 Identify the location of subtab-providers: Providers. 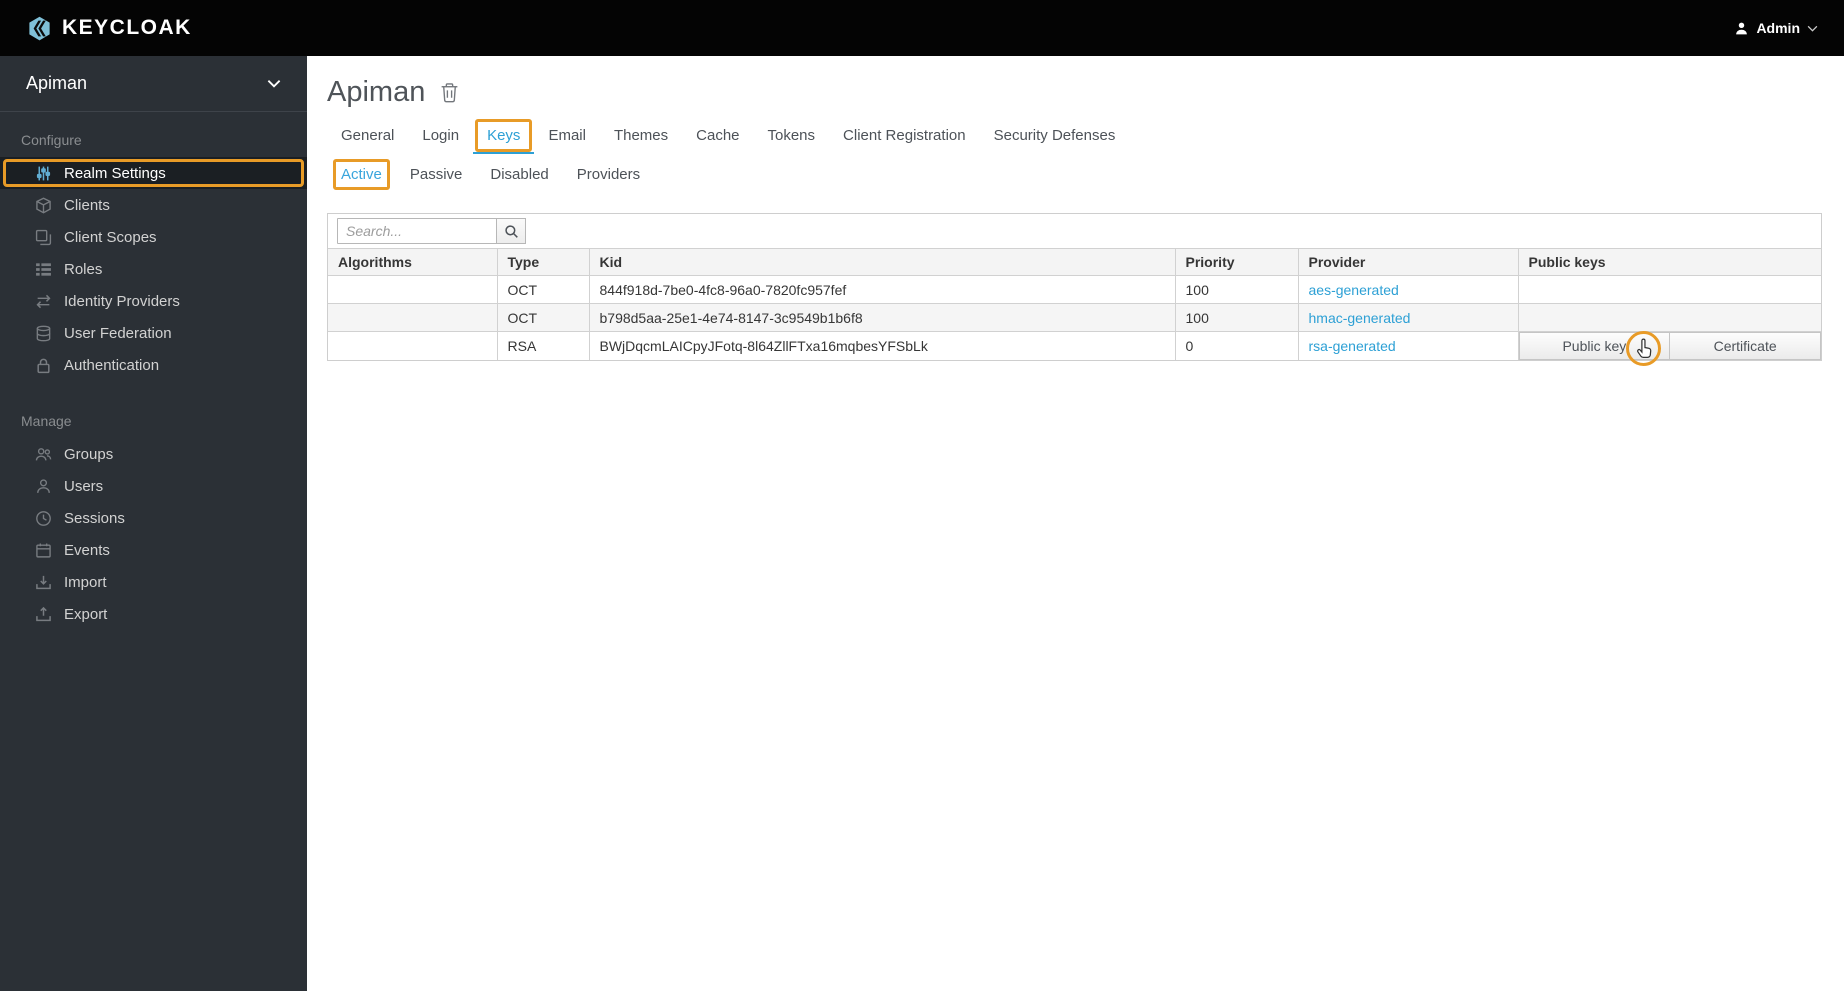
(608, 174).